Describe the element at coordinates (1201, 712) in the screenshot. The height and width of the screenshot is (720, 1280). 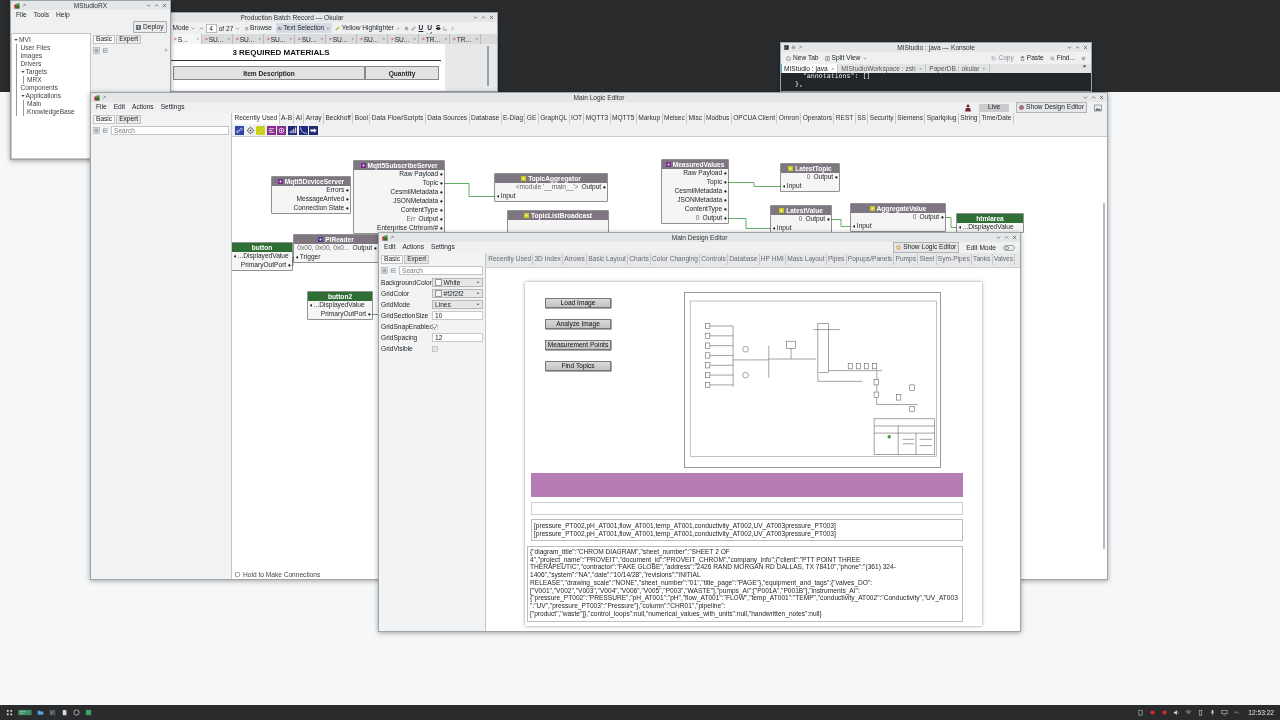
I see `battery-icon` at that location.